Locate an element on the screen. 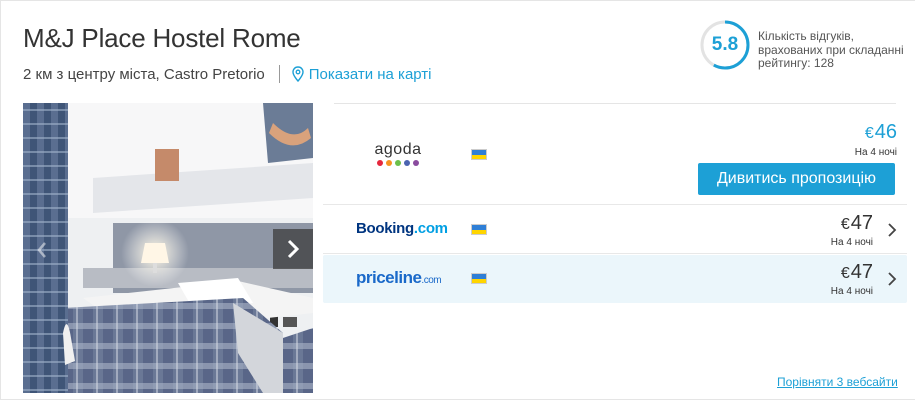 The image size is (915, 400). hotel-title: M&J Place Hostel Rome is located at coordinates (162, 38).